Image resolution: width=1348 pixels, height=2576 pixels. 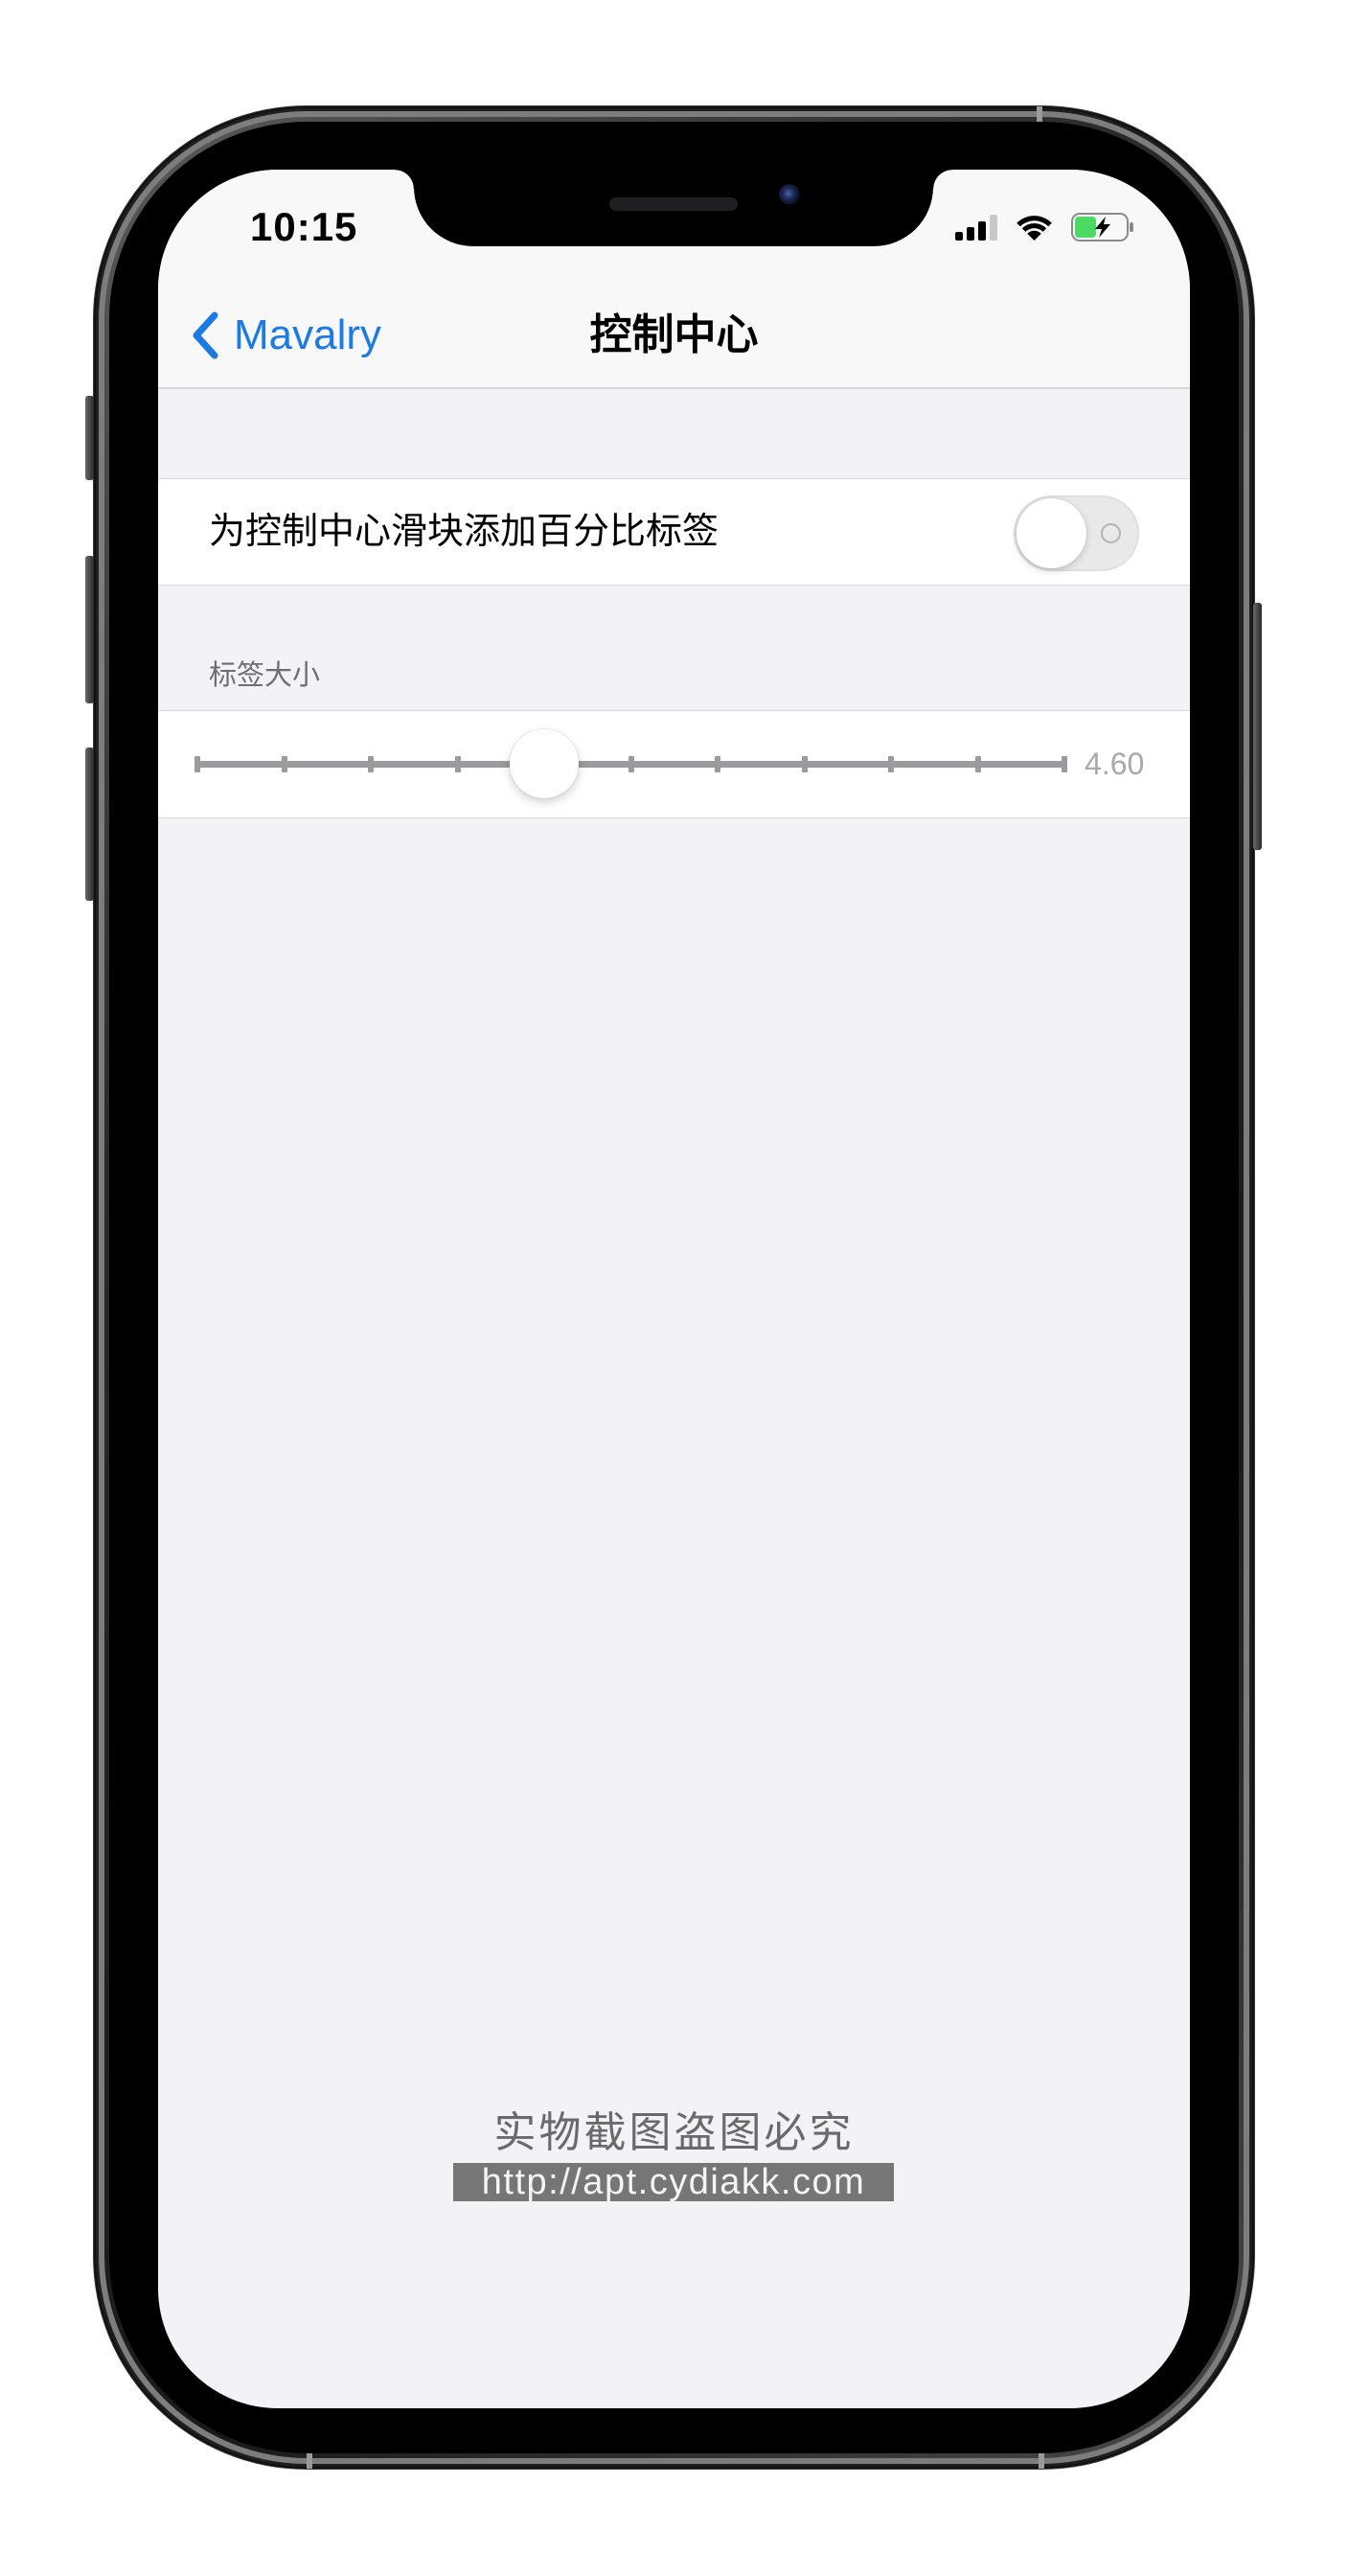 What do you see at coordinates (1111, 533) in the screenshot?
I see `toggle-off-indicator-icon` at bounding box center [1111, 533].